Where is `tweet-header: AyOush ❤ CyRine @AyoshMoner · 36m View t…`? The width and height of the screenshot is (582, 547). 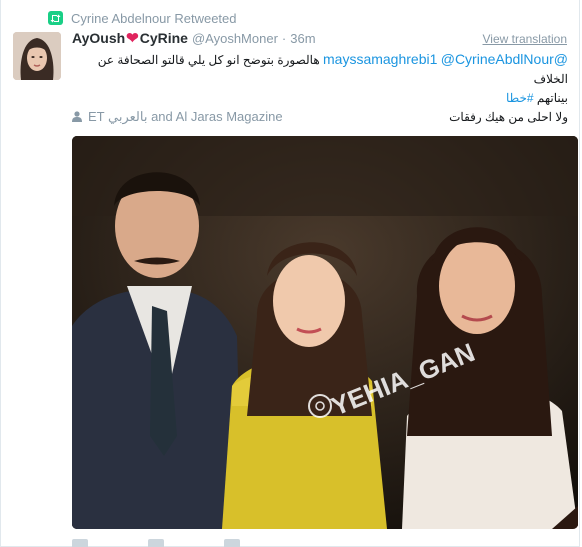 tweet-header: AyOush ❤ CyRine @AyoshMoner · 36m View t… is located at coordinates (319, 40).